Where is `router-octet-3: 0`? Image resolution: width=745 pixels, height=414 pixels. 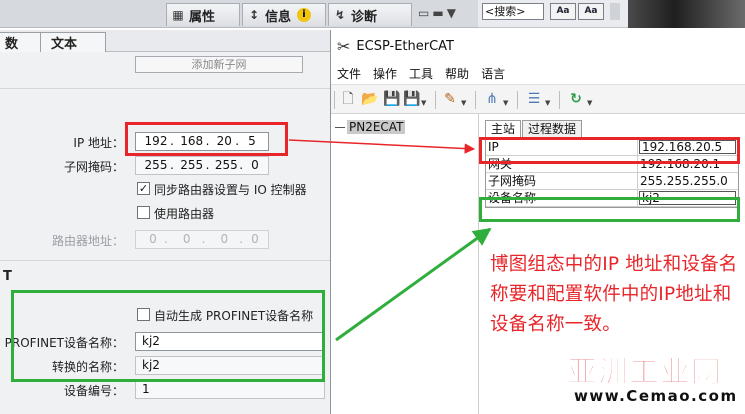 router-octet-3: 0 is located at coordinates (224, 239).